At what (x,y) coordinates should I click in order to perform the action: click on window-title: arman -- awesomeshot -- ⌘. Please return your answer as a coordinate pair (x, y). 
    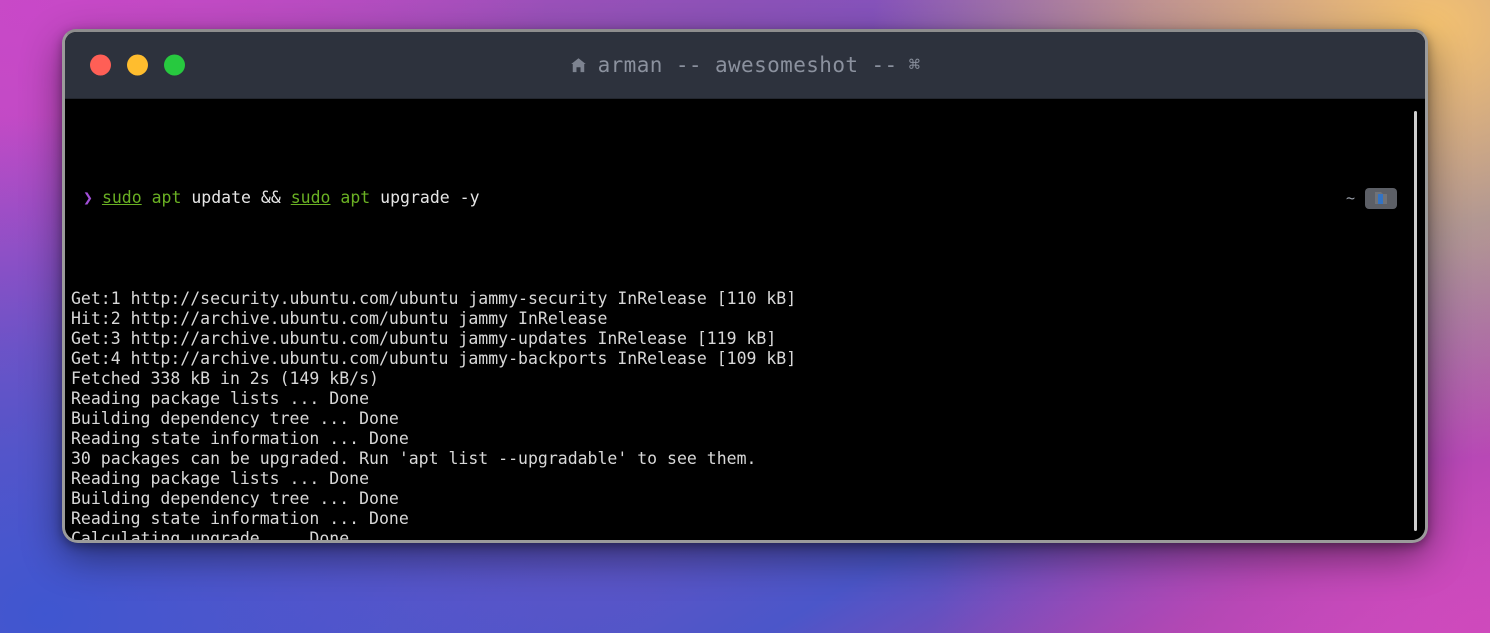
    Looking at the image, I should click on (745, 65).